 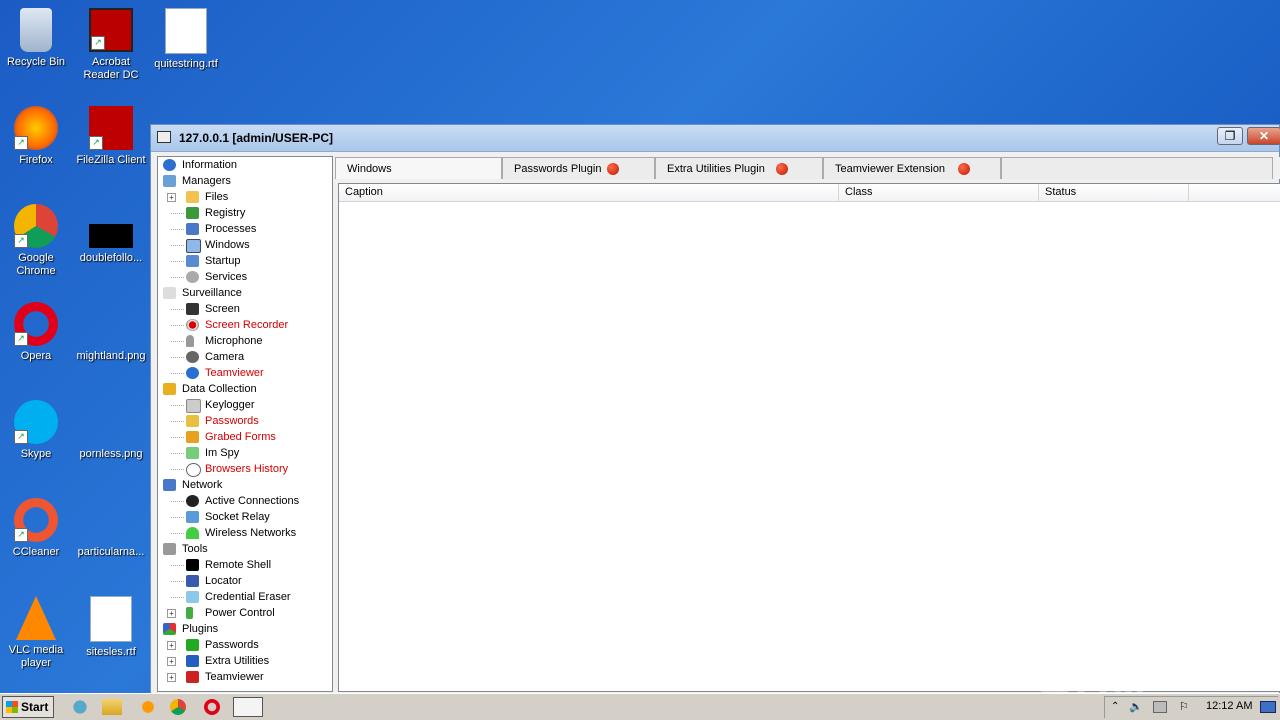 I want to click on tree-item-startup: Startup, so click(x=245, y=261).